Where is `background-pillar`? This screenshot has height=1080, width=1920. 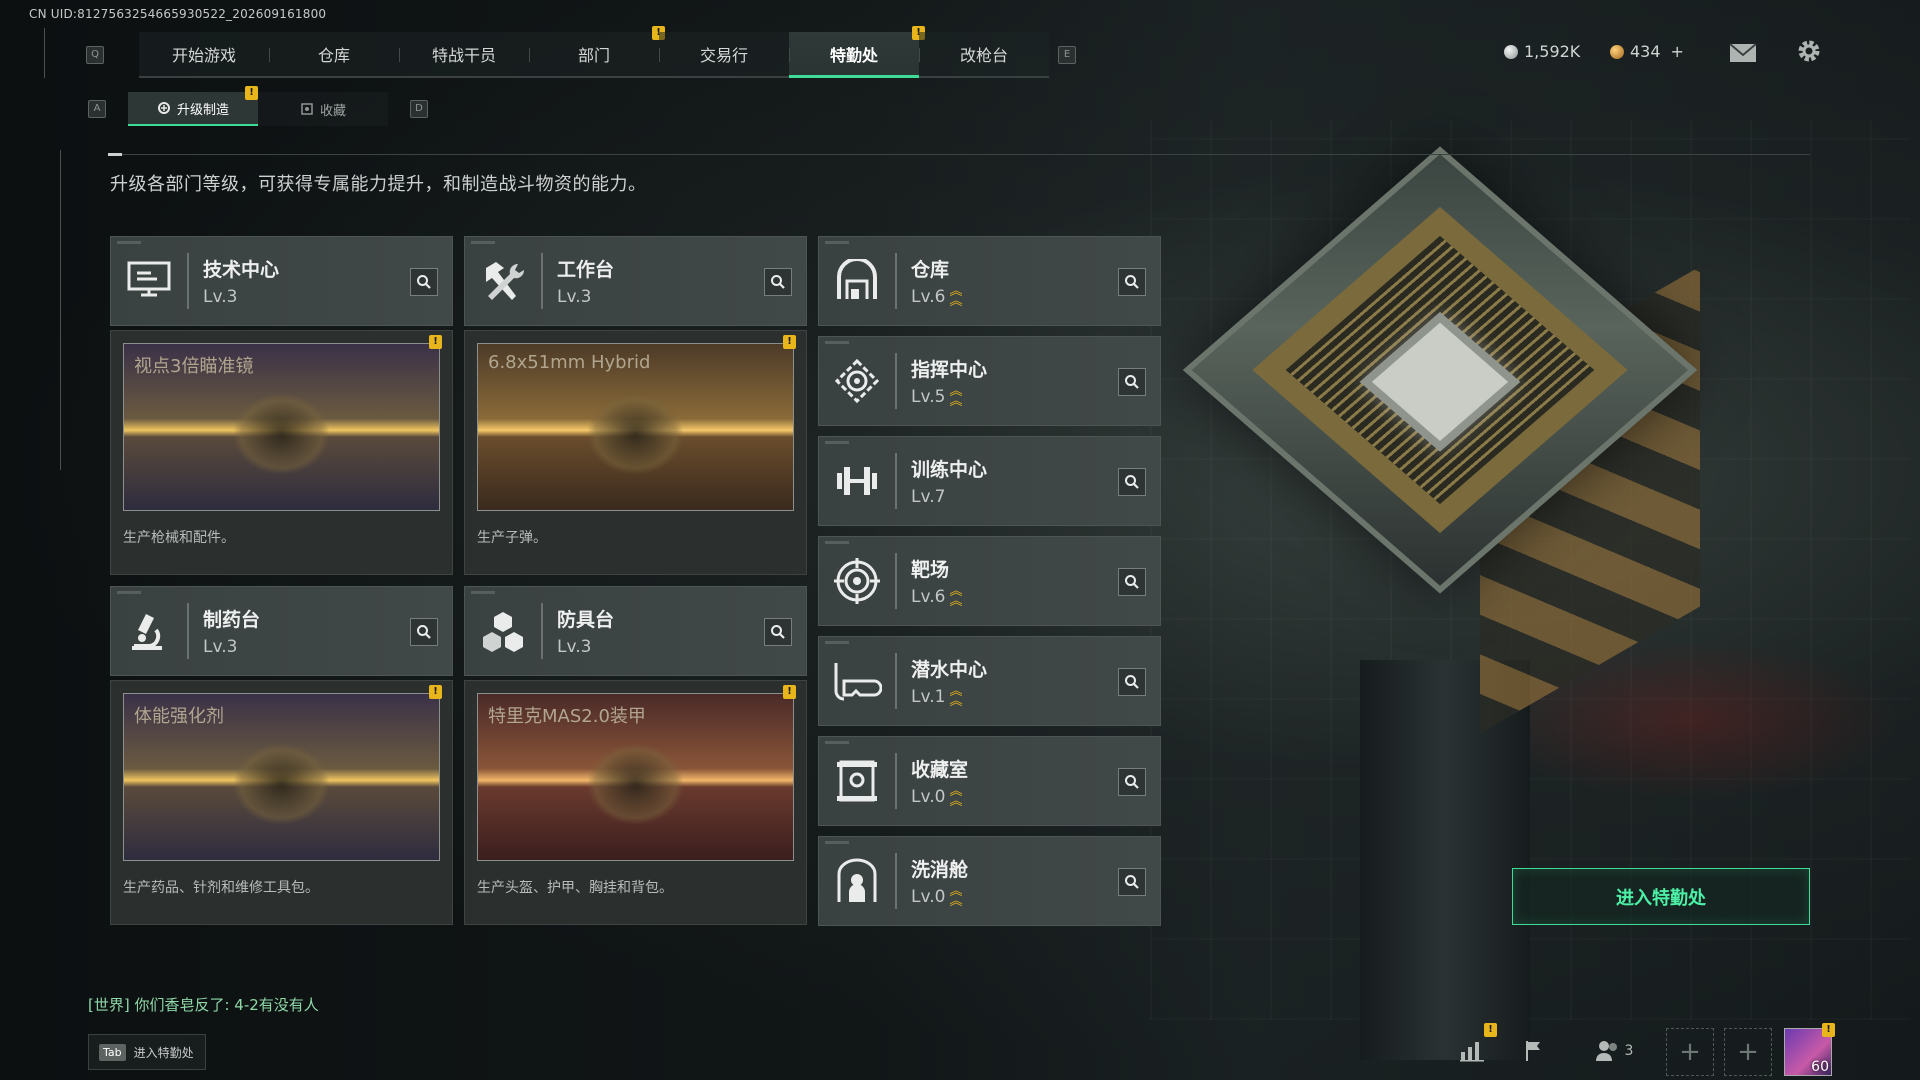 background-pillar is located at coordinates (1445, 860).